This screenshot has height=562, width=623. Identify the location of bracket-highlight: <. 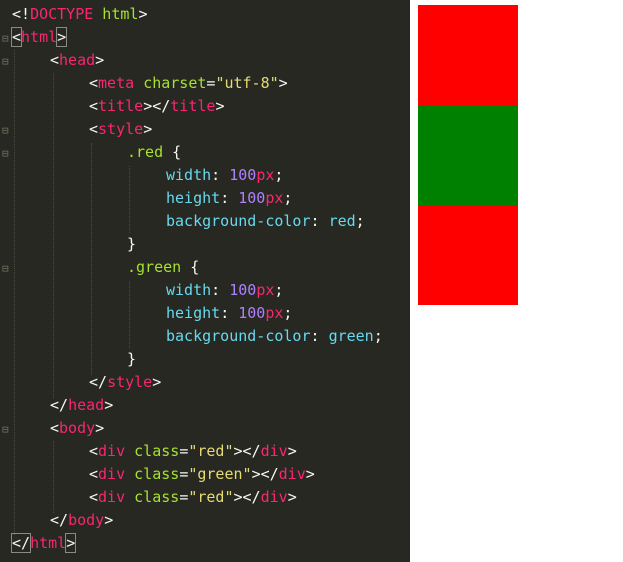
(16, 37).